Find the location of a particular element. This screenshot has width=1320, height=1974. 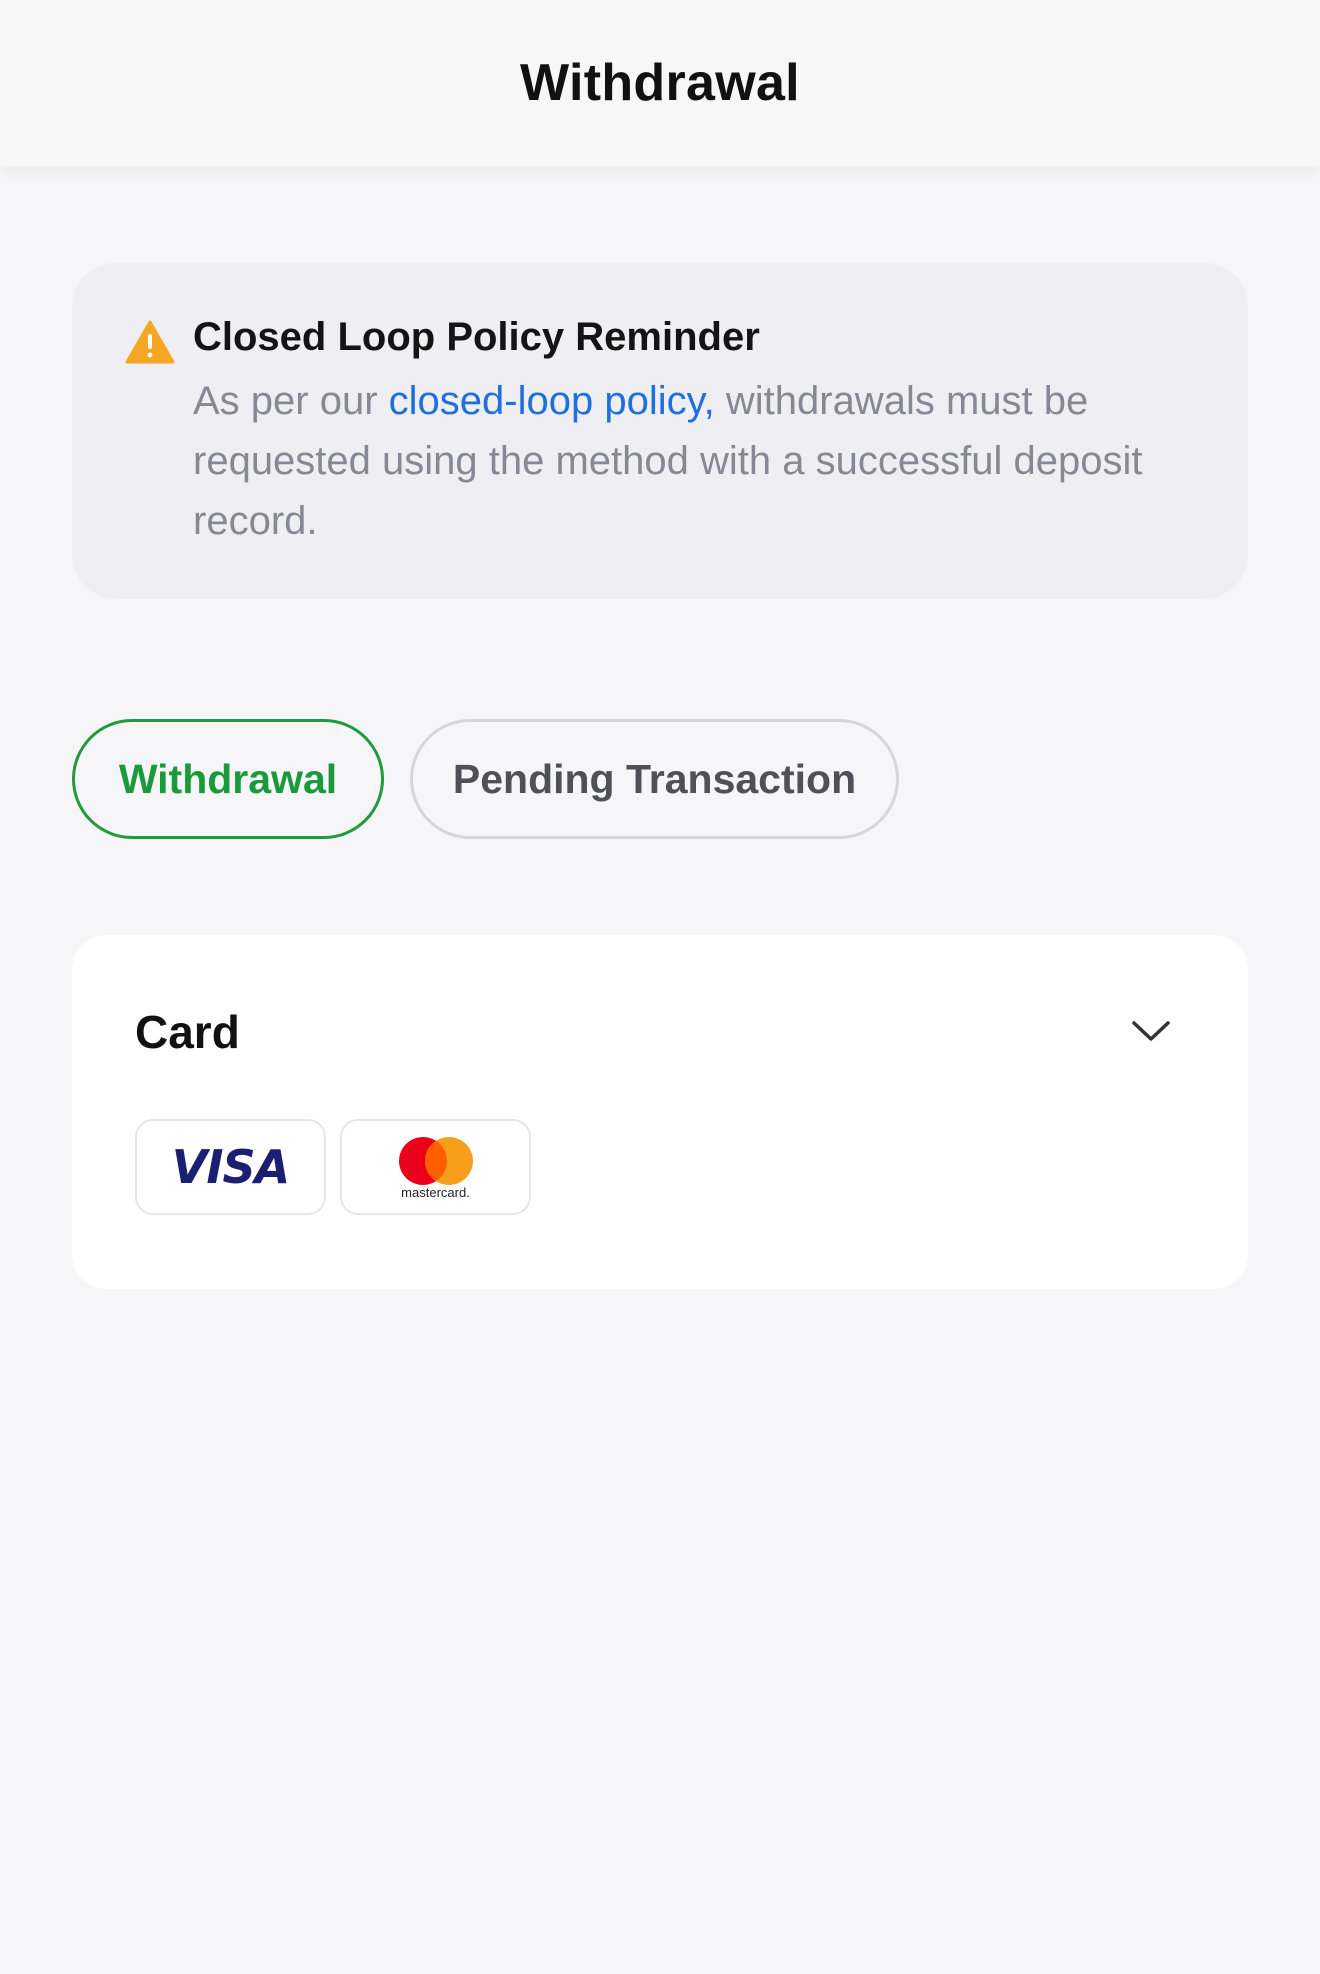

warning-triangle-icon is located at coordinates (150, 342).